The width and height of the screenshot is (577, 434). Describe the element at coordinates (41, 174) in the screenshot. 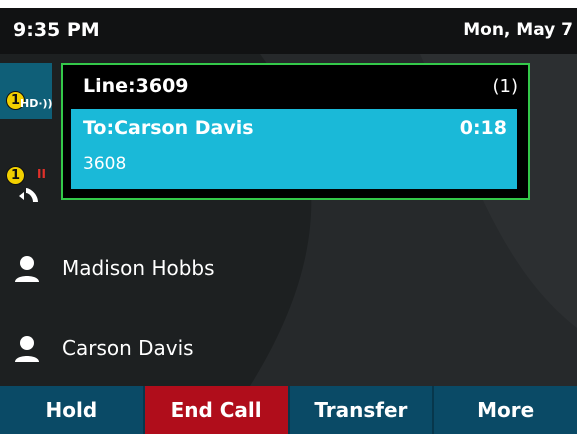

I see `hold-indicator-icon: II` at that location.